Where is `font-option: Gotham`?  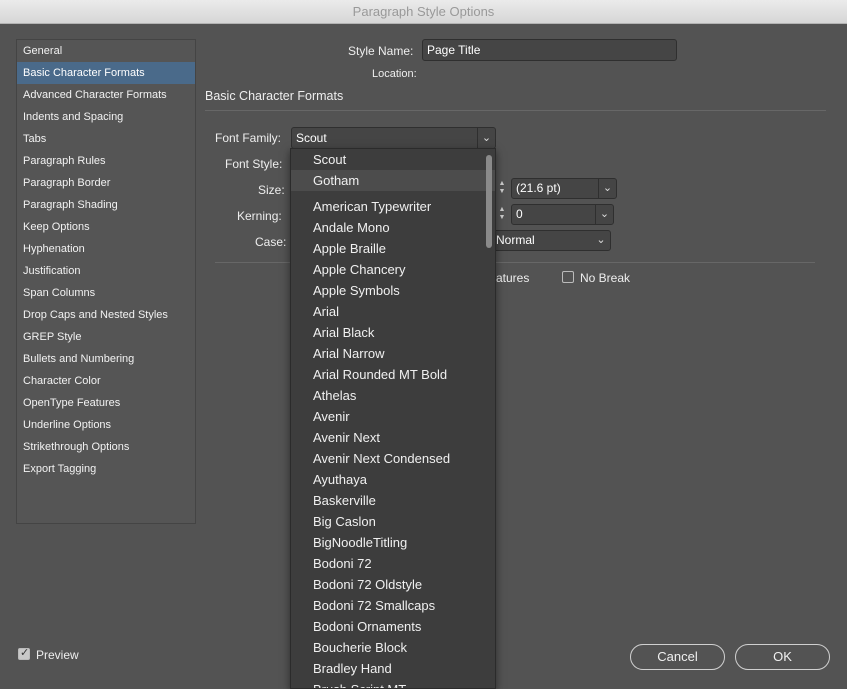 font-option: Gotham is located at coordinates (393, 180).